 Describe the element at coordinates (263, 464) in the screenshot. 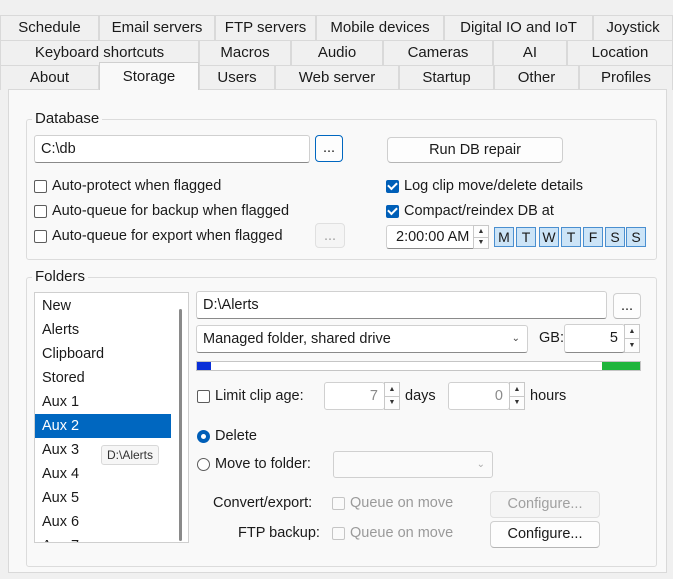

I see `move-to-folder-label: Move to folder:` at that location.